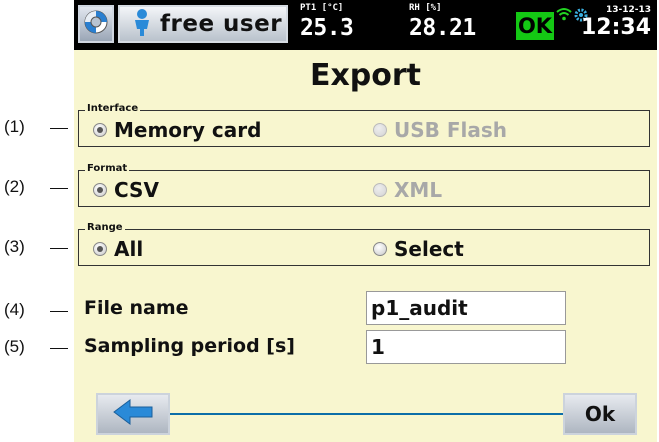  I want to click on range-legend: Range, so click(105, 228).